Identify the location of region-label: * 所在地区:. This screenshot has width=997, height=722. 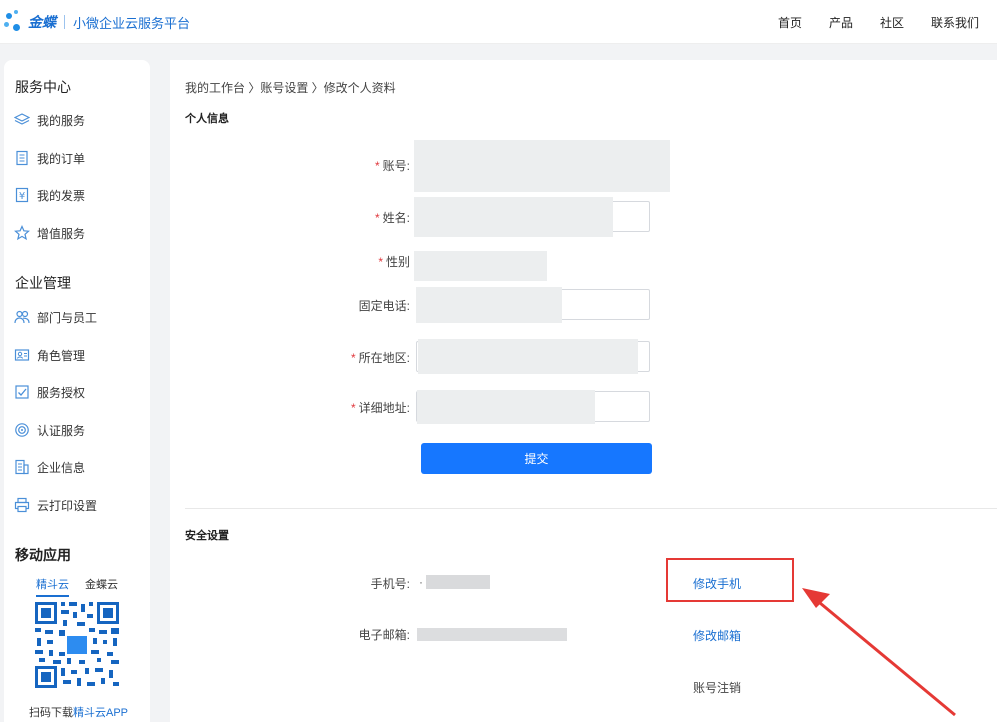
(380, 358).